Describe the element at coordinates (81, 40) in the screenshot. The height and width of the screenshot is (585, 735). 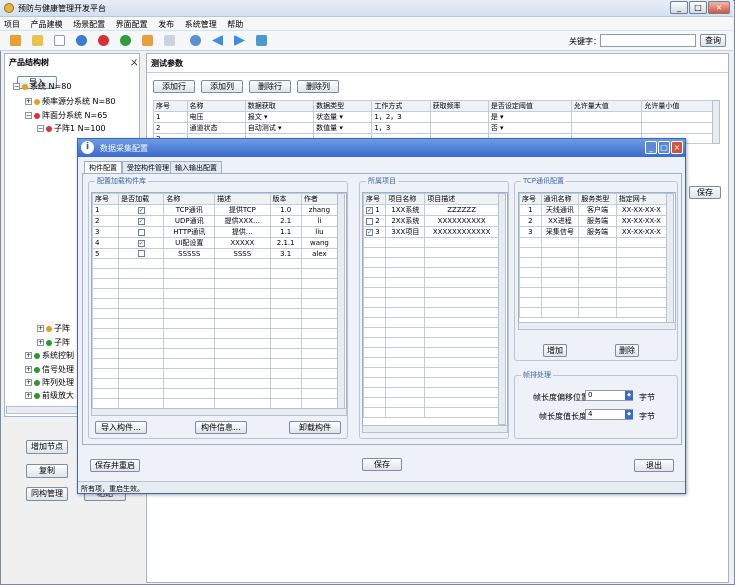
I see `globe-icon` at that location.